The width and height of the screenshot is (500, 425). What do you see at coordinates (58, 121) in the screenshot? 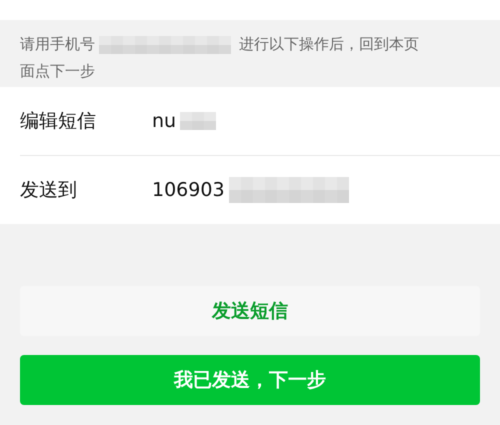
I see `field-label: 编辑短信` at bounding box center [58, 121].